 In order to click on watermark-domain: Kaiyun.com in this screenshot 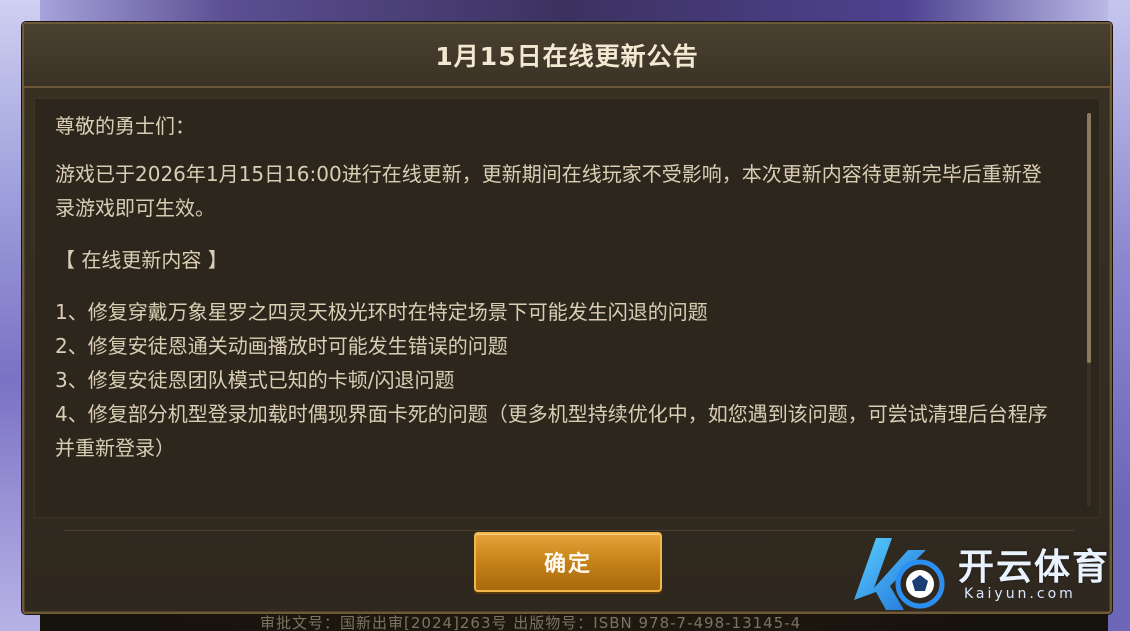, I will do `click(1020, 594)`.